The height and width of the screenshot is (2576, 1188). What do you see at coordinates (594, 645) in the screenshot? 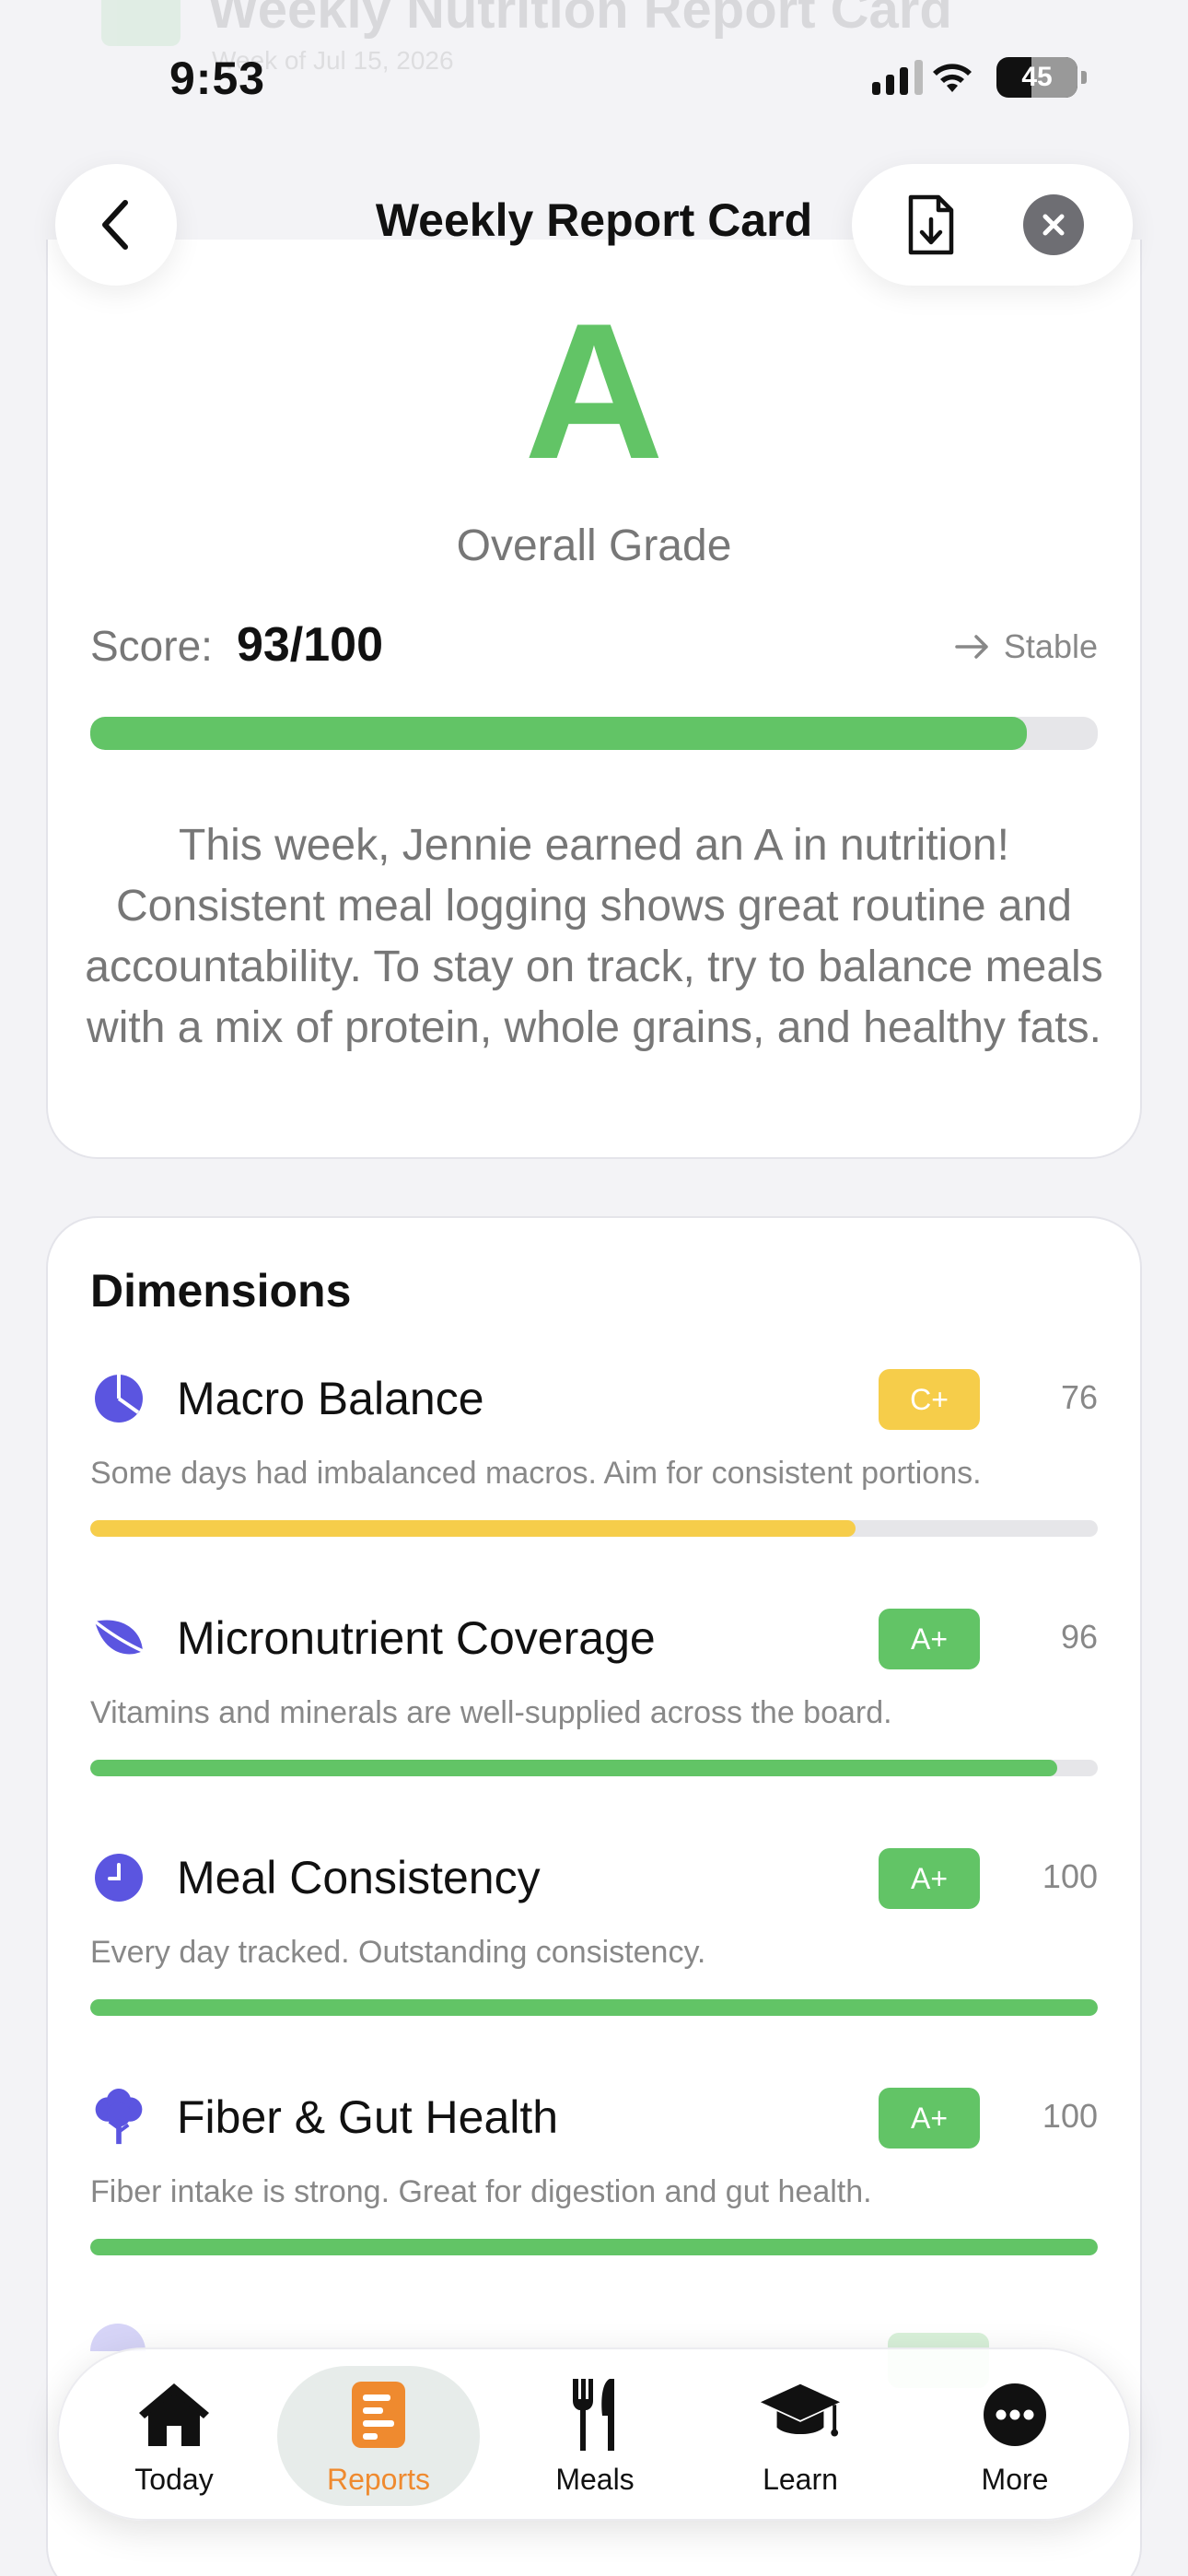
I see `score-row: Score: 93/100 Stable` at bounding box center [594, 645].